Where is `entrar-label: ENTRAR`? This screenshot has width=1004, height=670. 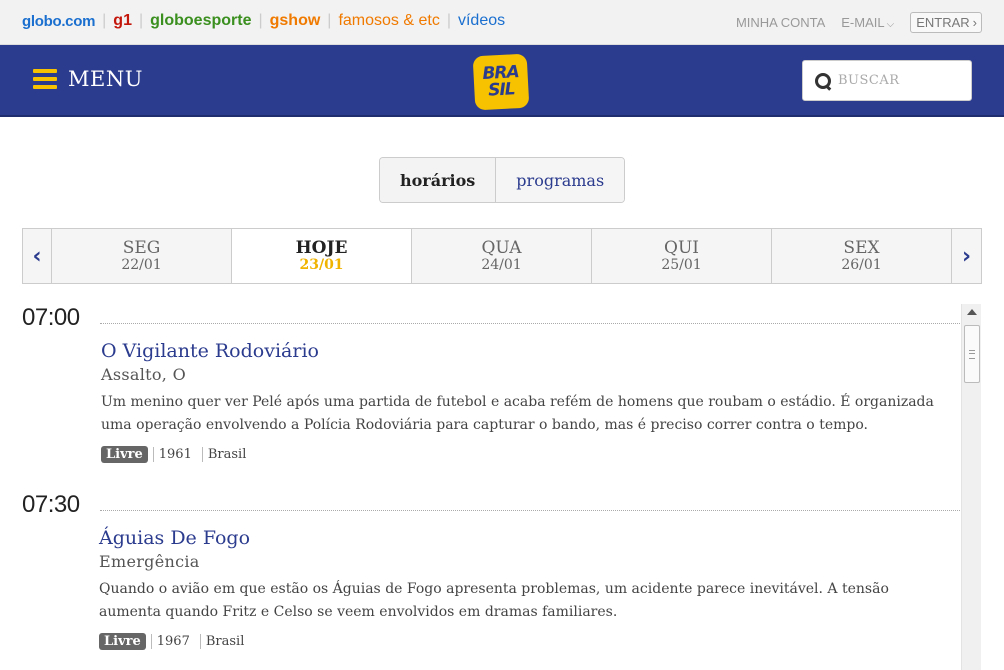 entrar-label: ENTRAR is located at coordinates (943, 22).